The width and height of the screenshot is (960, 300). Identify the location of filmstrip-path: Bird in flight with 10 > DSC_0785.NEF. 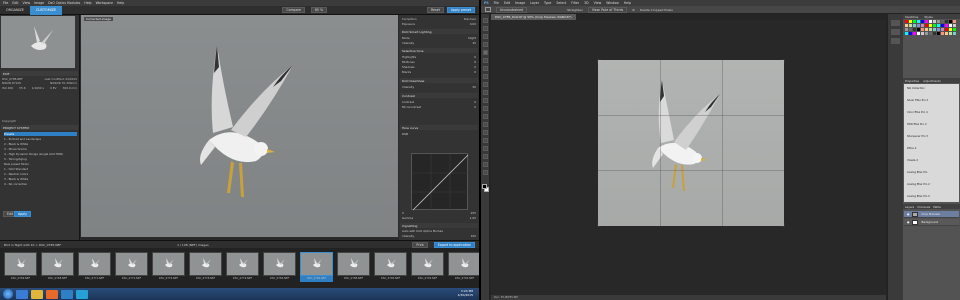
(32, 245).